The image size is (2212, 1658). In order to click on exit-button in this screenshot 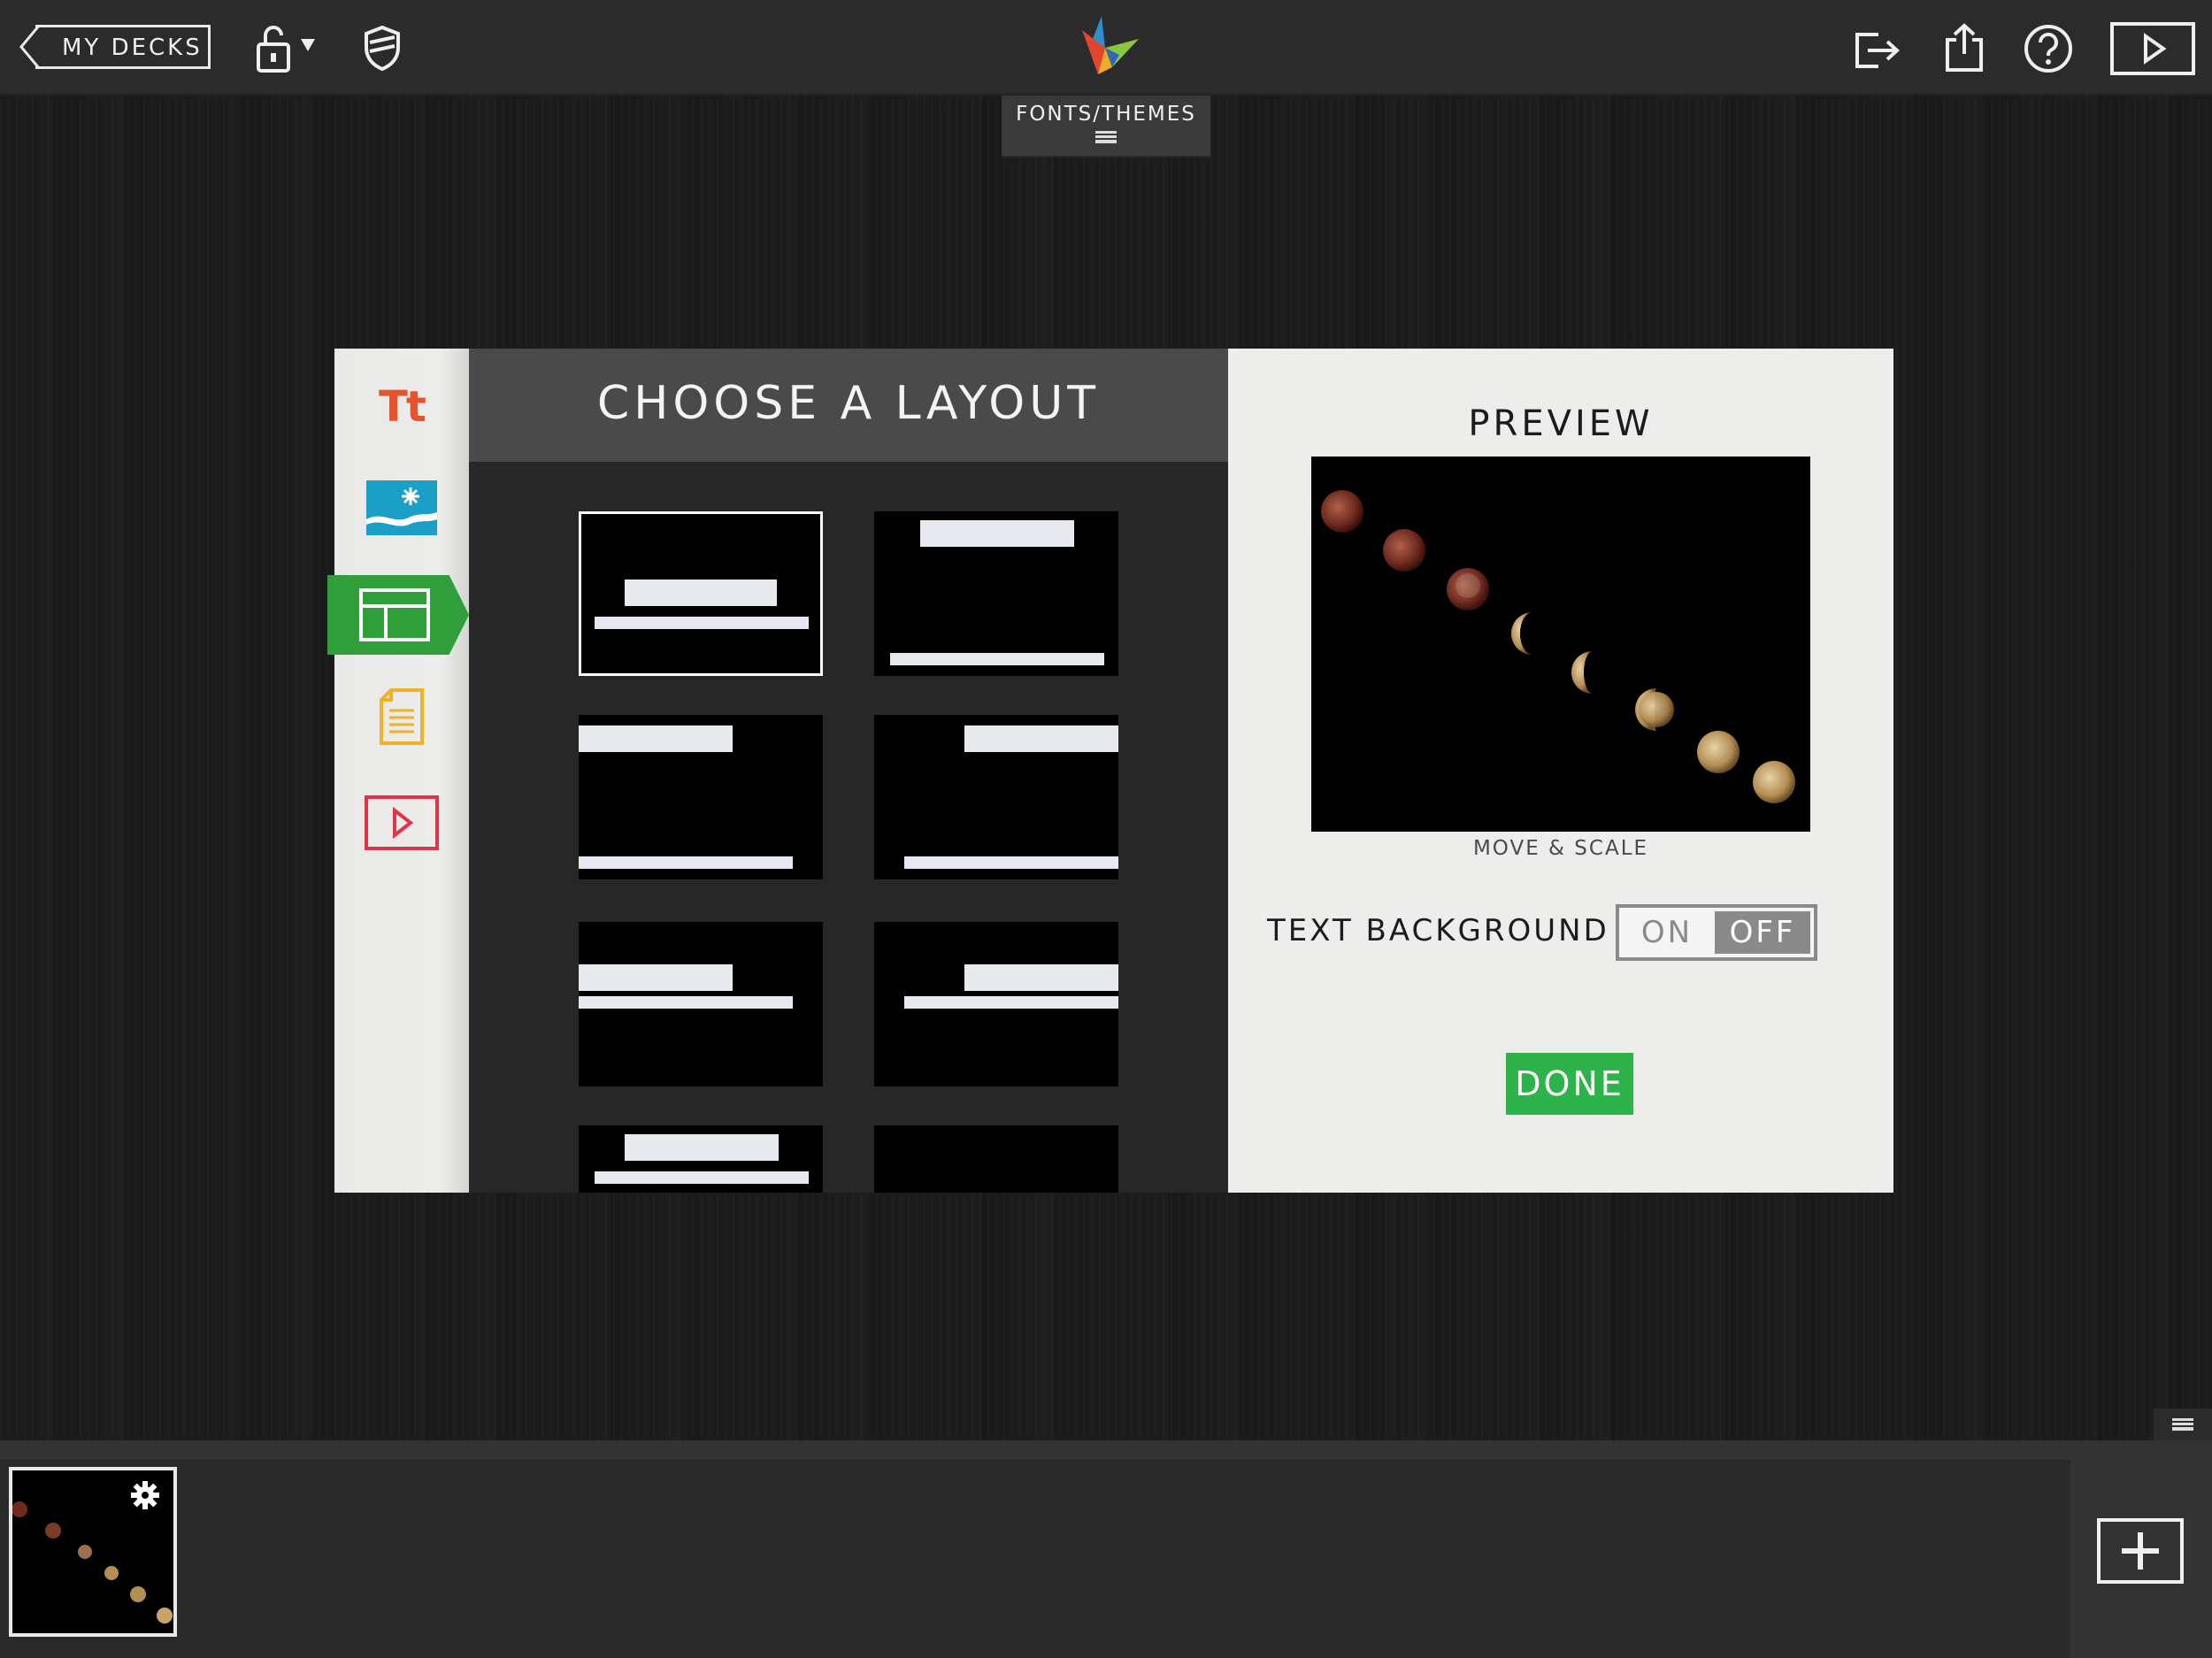, I will do `click(1878, 49)`.